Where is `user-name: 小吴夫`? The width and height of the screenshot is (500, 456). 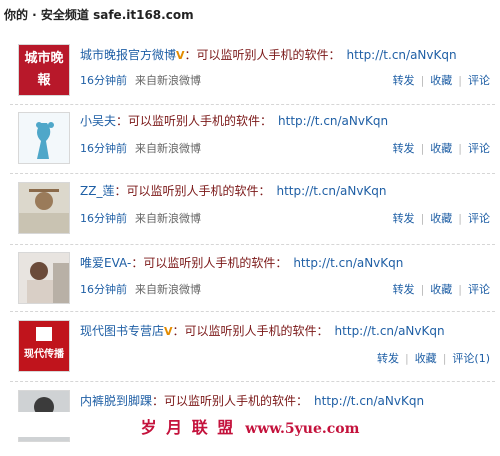 user-name: 小吴夫 is located at coordinates (98, 121).